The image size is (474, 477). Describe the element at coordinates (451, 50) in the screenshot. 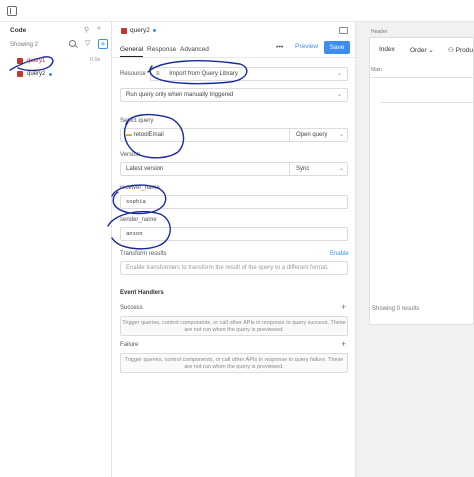

I see `product-icon: ⚇` at that location.